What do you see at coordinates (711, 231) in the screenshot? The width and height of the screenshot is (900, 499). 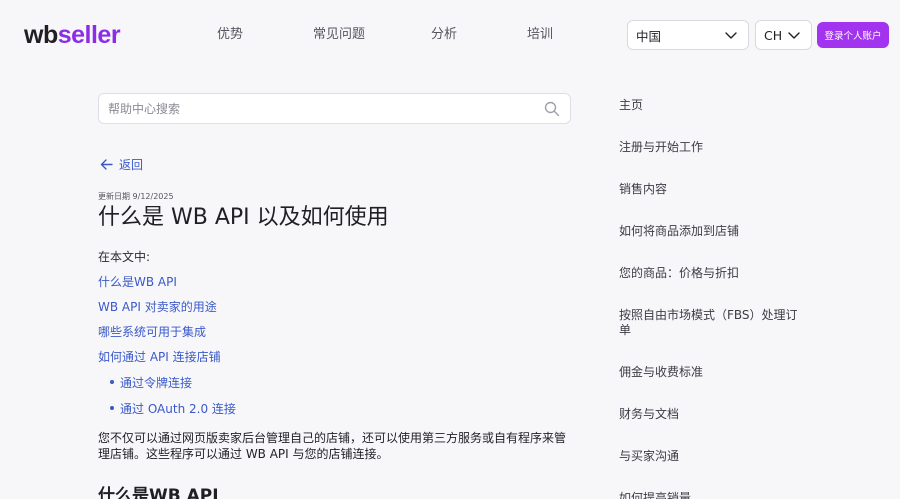 I see `sidebar-item-add-products: 如何将商品添加到店铺` at bounding box center [711, 231].